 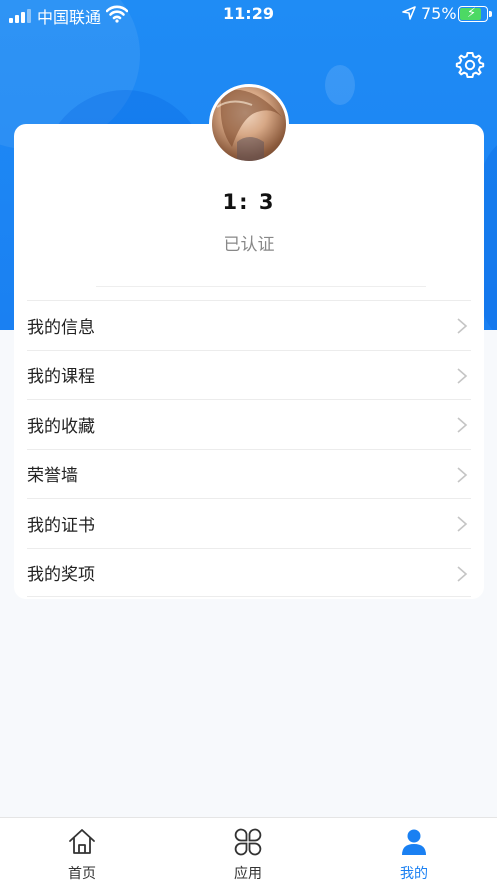 I want to click on battery-icon: ⚡, so click(x=475, y=14).